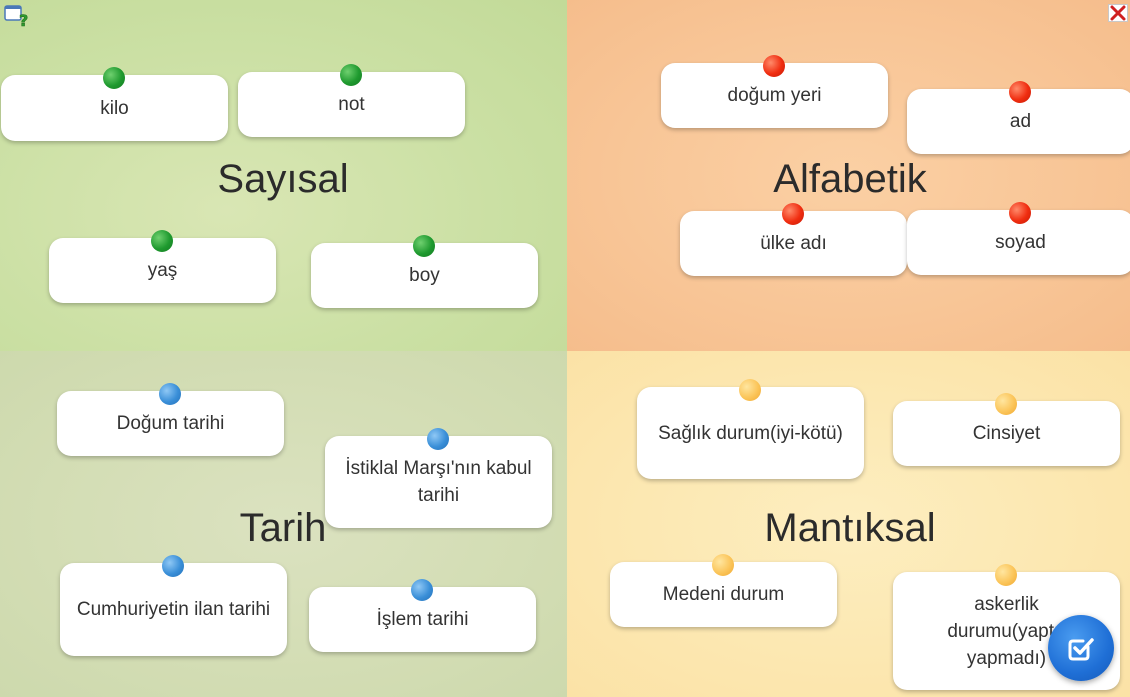  What do you see at coordinates (114, 108) in the screenshot?
I see `card-label: kilo` at bounding box center [114, 108].